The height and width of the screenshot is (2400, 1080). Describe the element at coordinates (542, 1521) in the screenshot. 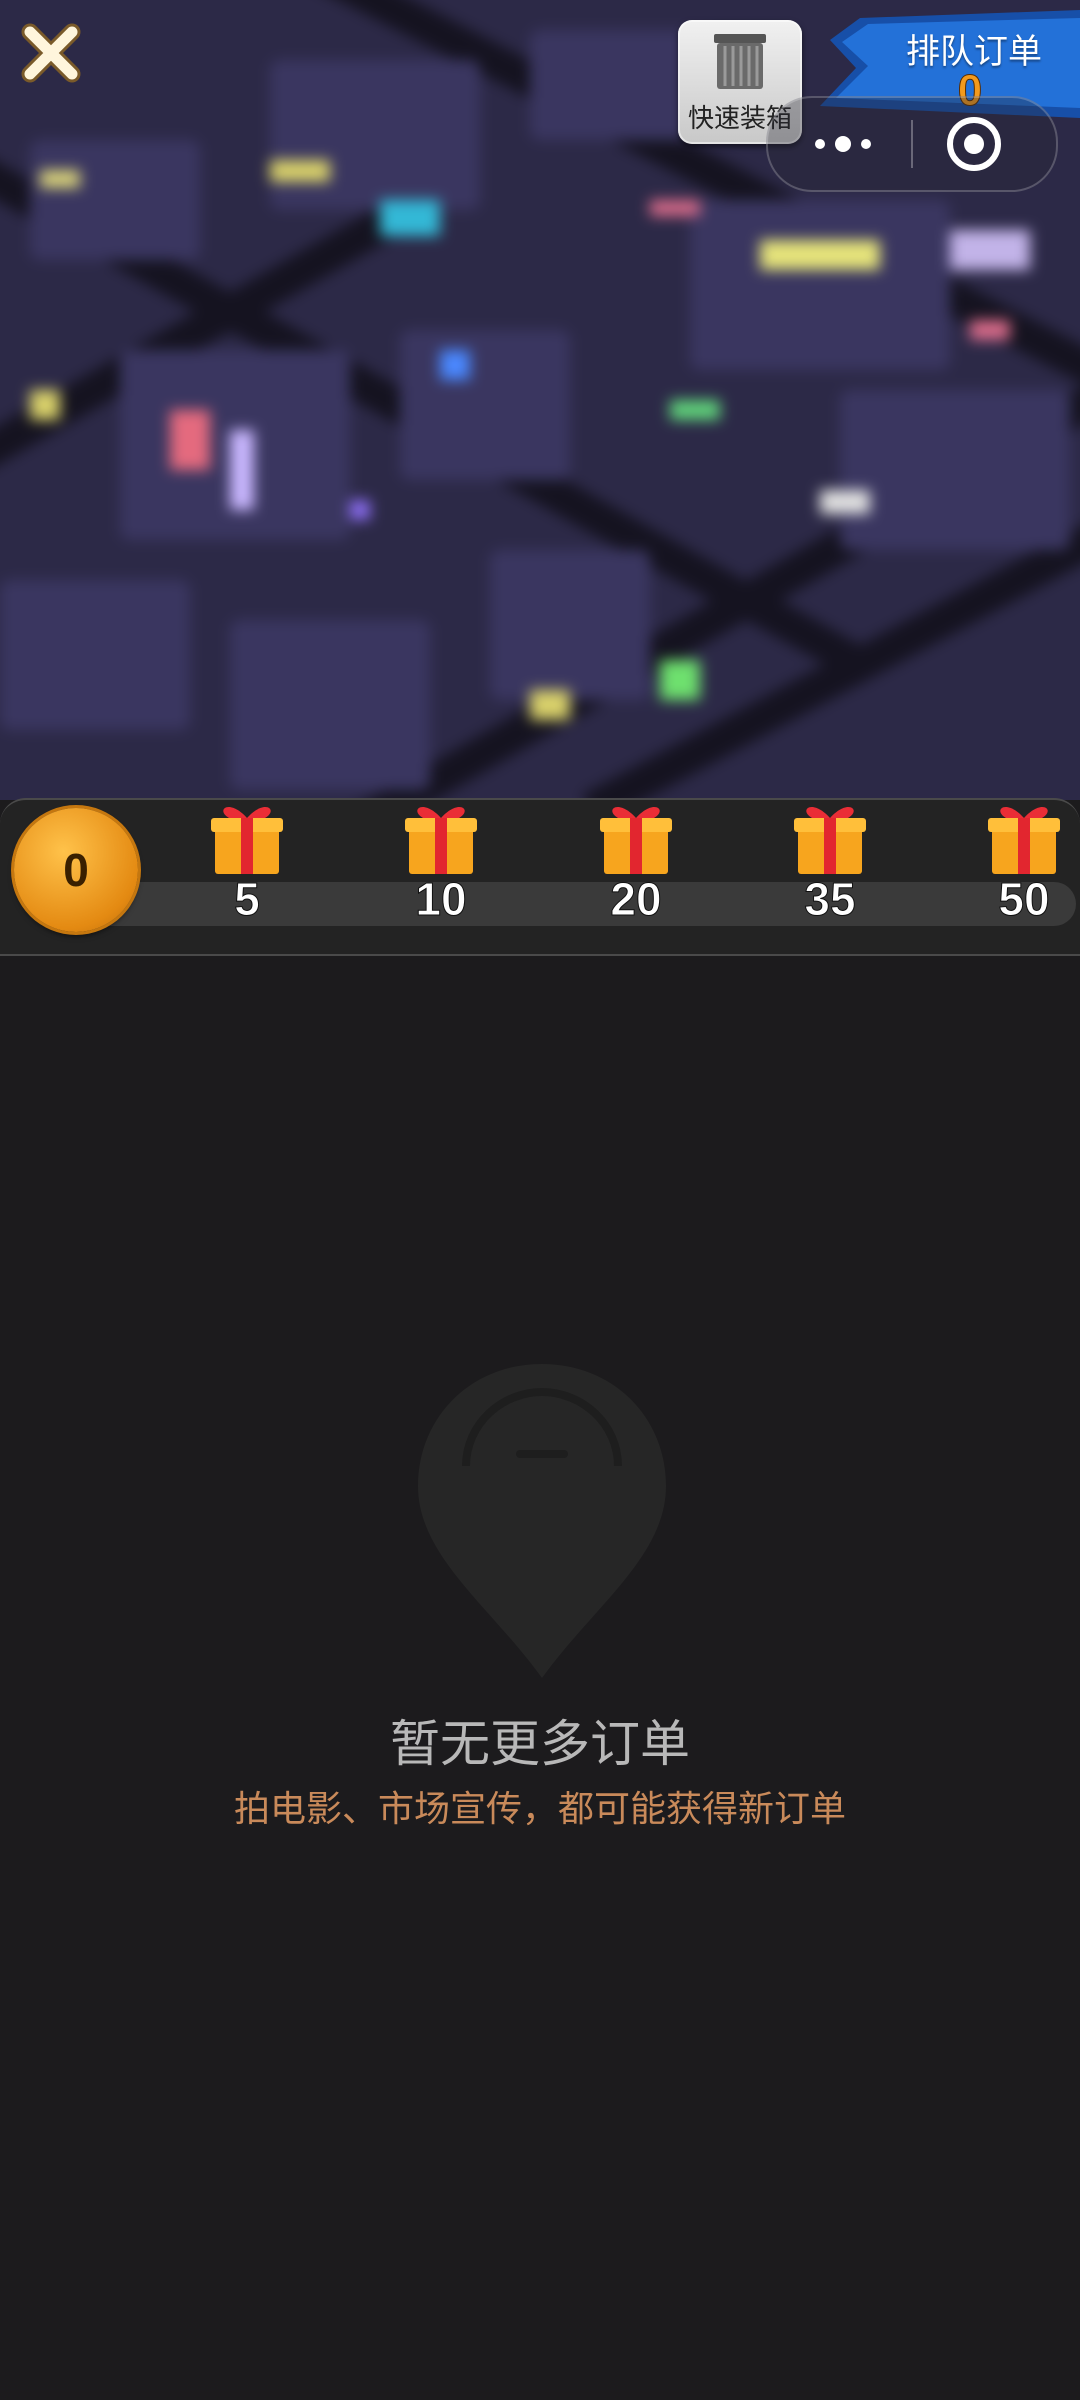

I see `map-pin-icon` at that location.